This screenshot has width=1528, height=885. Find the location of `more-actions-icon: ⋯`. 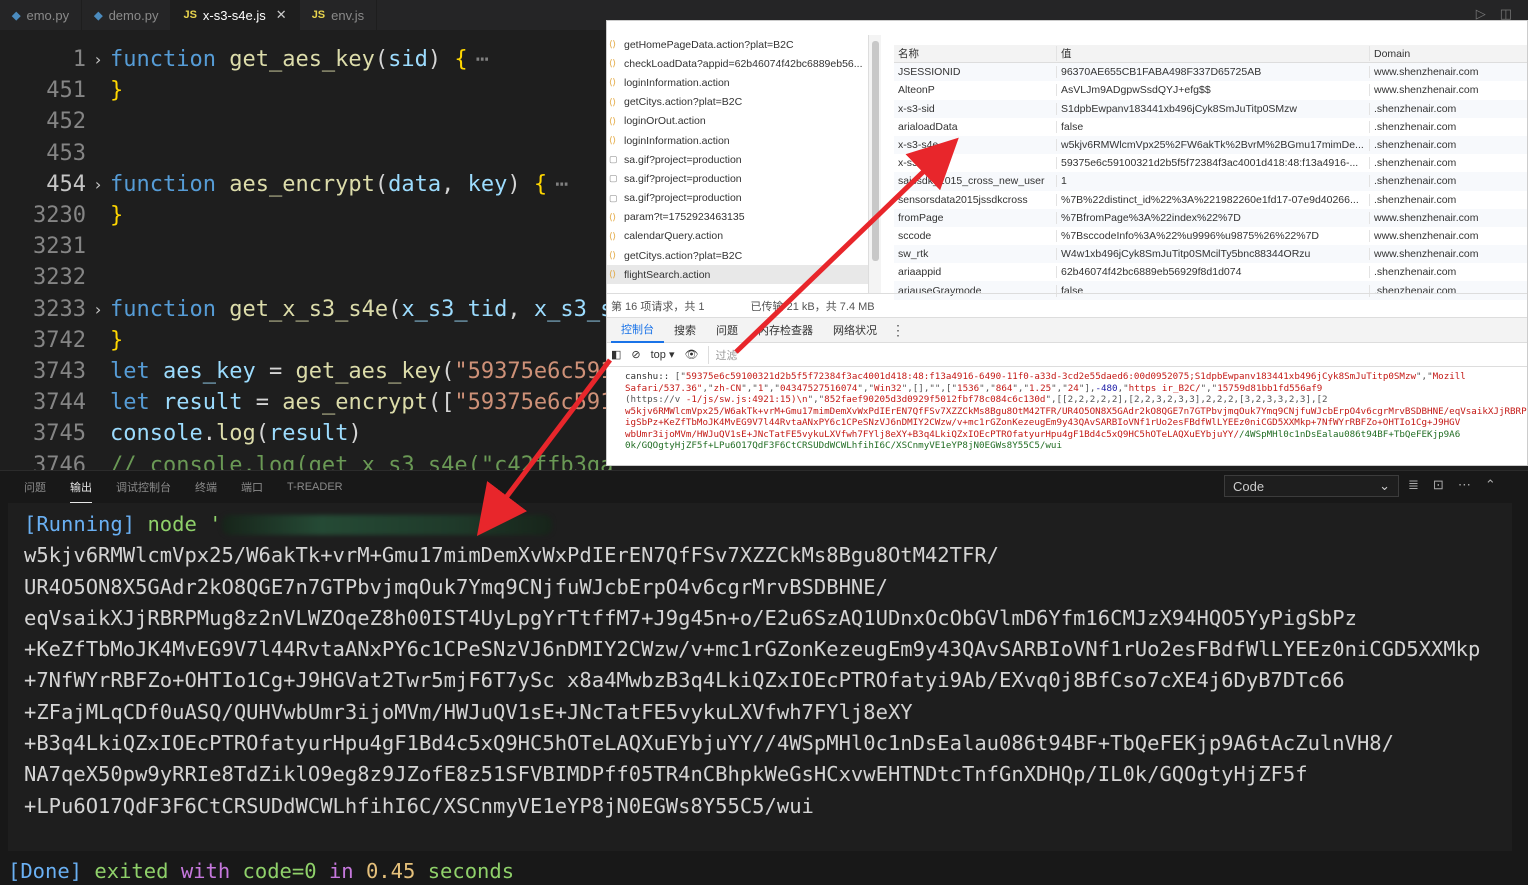

more-actions-icon: ⋯ is located at coordinates (1464, 485).